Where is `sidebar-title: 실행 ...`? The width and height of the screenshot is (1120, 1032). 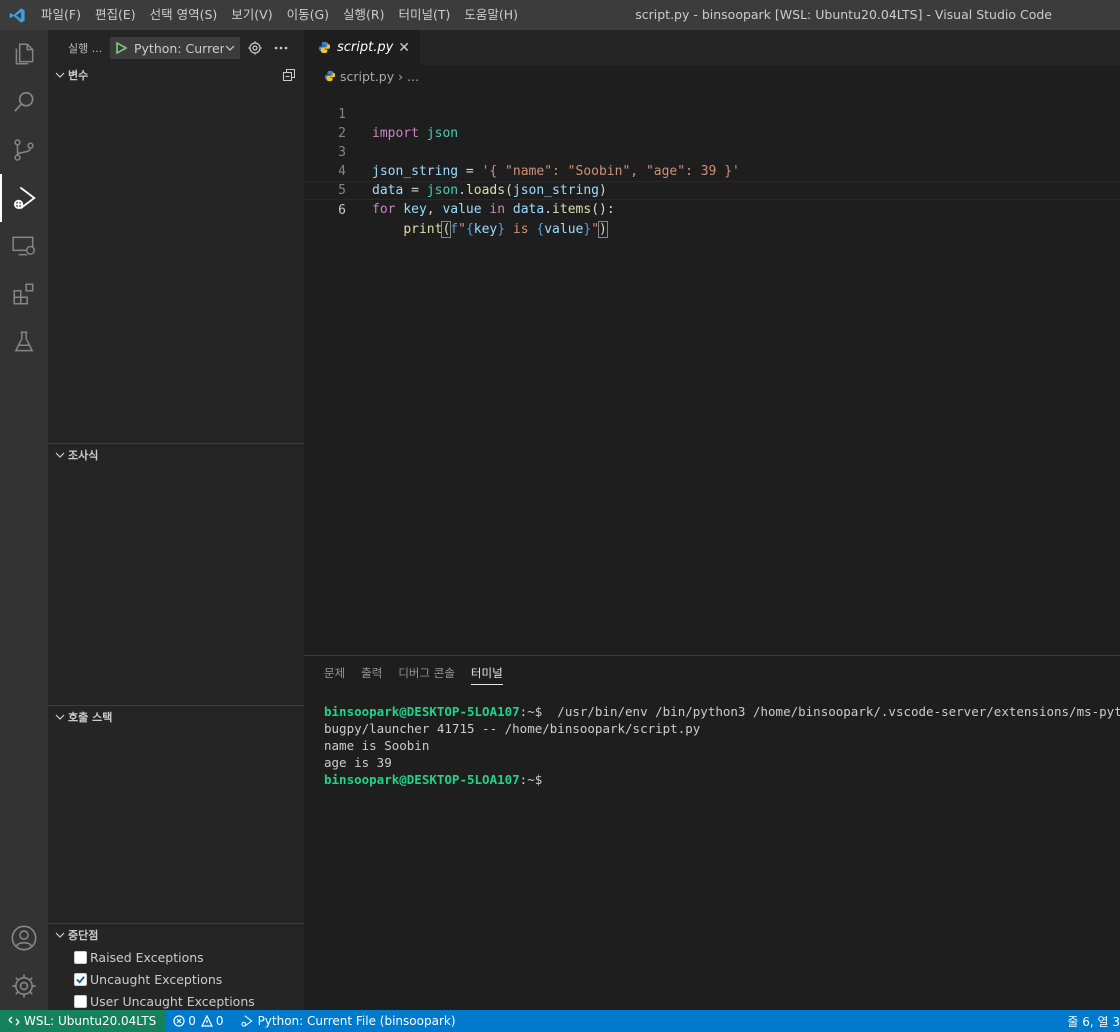 sidebar-title: 실행 ... is located at coordinates (85, 48).